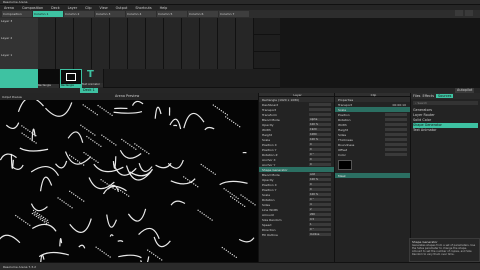  Describe the element at coordinates (416, 96) in the screenshot. I see `tab-files: Files` at that location.